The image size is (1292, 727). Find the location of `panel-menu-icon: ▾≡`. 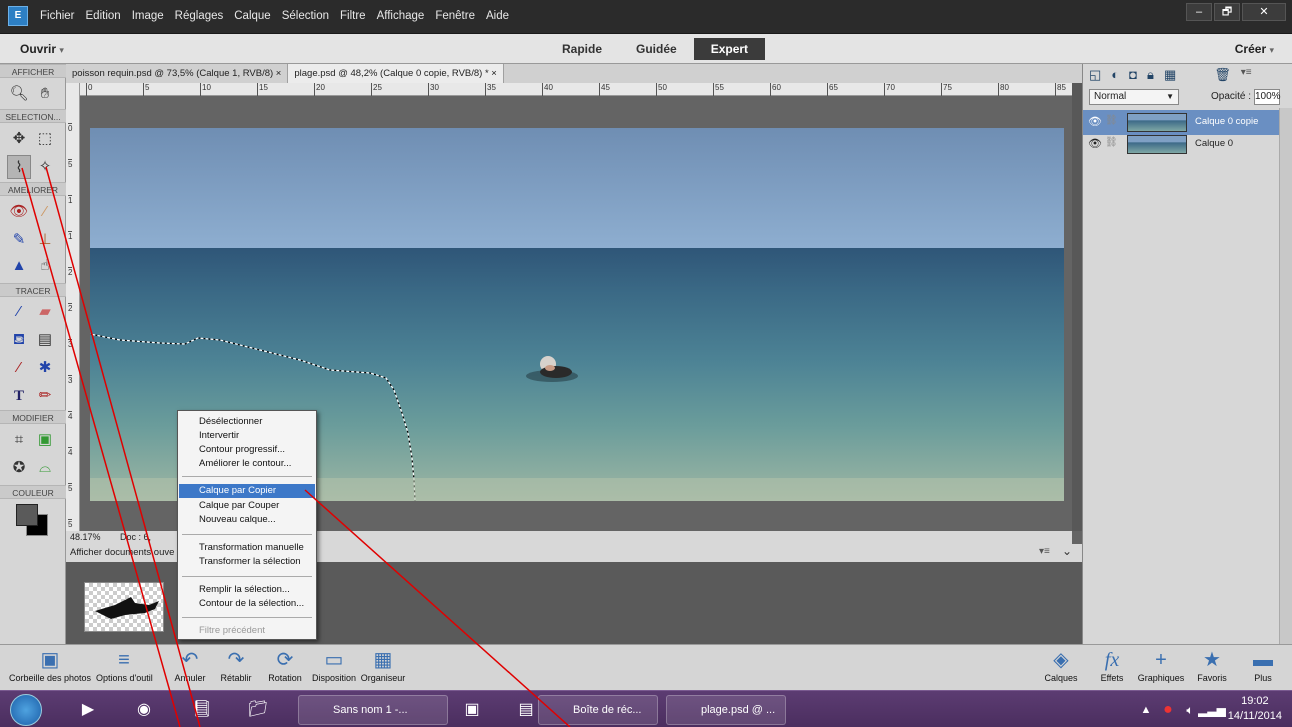

panel-menu-icon: ▾≡ is located at coordinates (1246, 75).